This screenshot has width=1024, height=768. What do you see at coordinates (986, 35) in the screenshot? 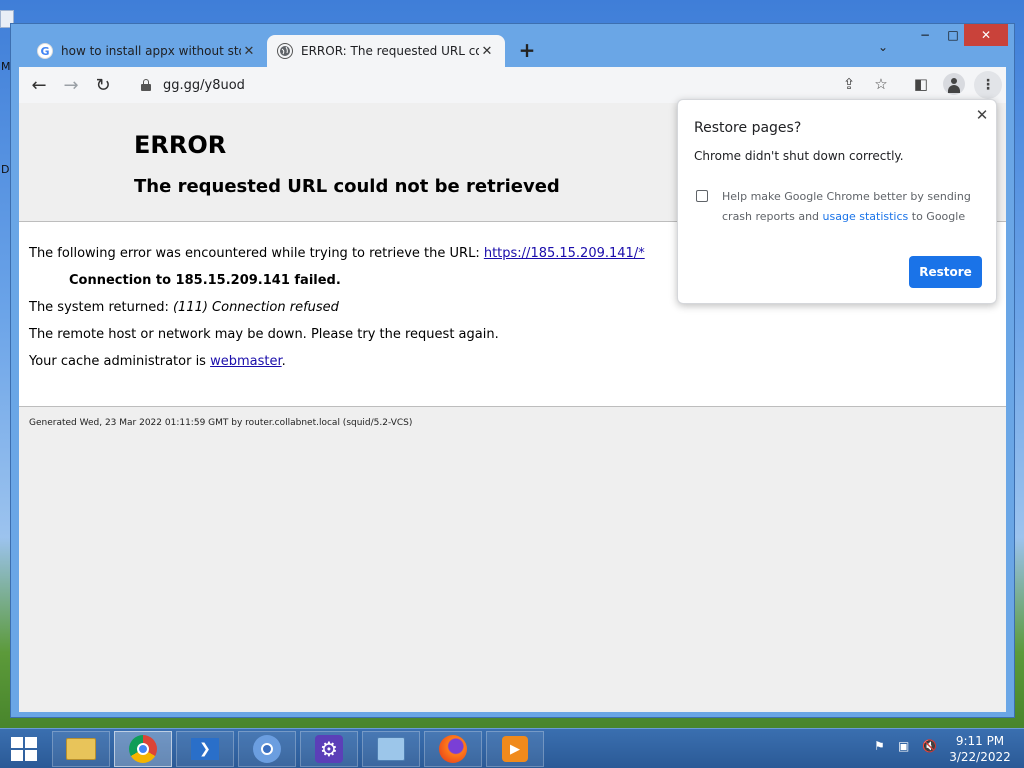
I see `close-window-button: ✕` at bounding box center [986, 35].